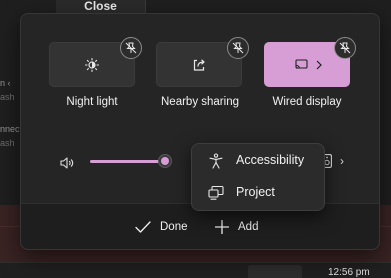  I want to click on output-device-chevron-button: ›, so click(342, 161).